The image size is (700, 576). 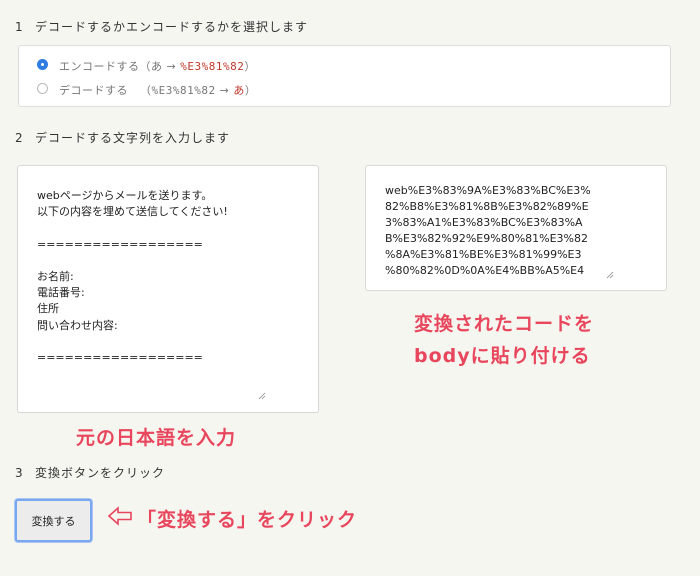 What do you see at coordinates (183, 90) in the screenshot?
I see `decode-example-code: %E3%81%82` at bounding box center [183, 90].